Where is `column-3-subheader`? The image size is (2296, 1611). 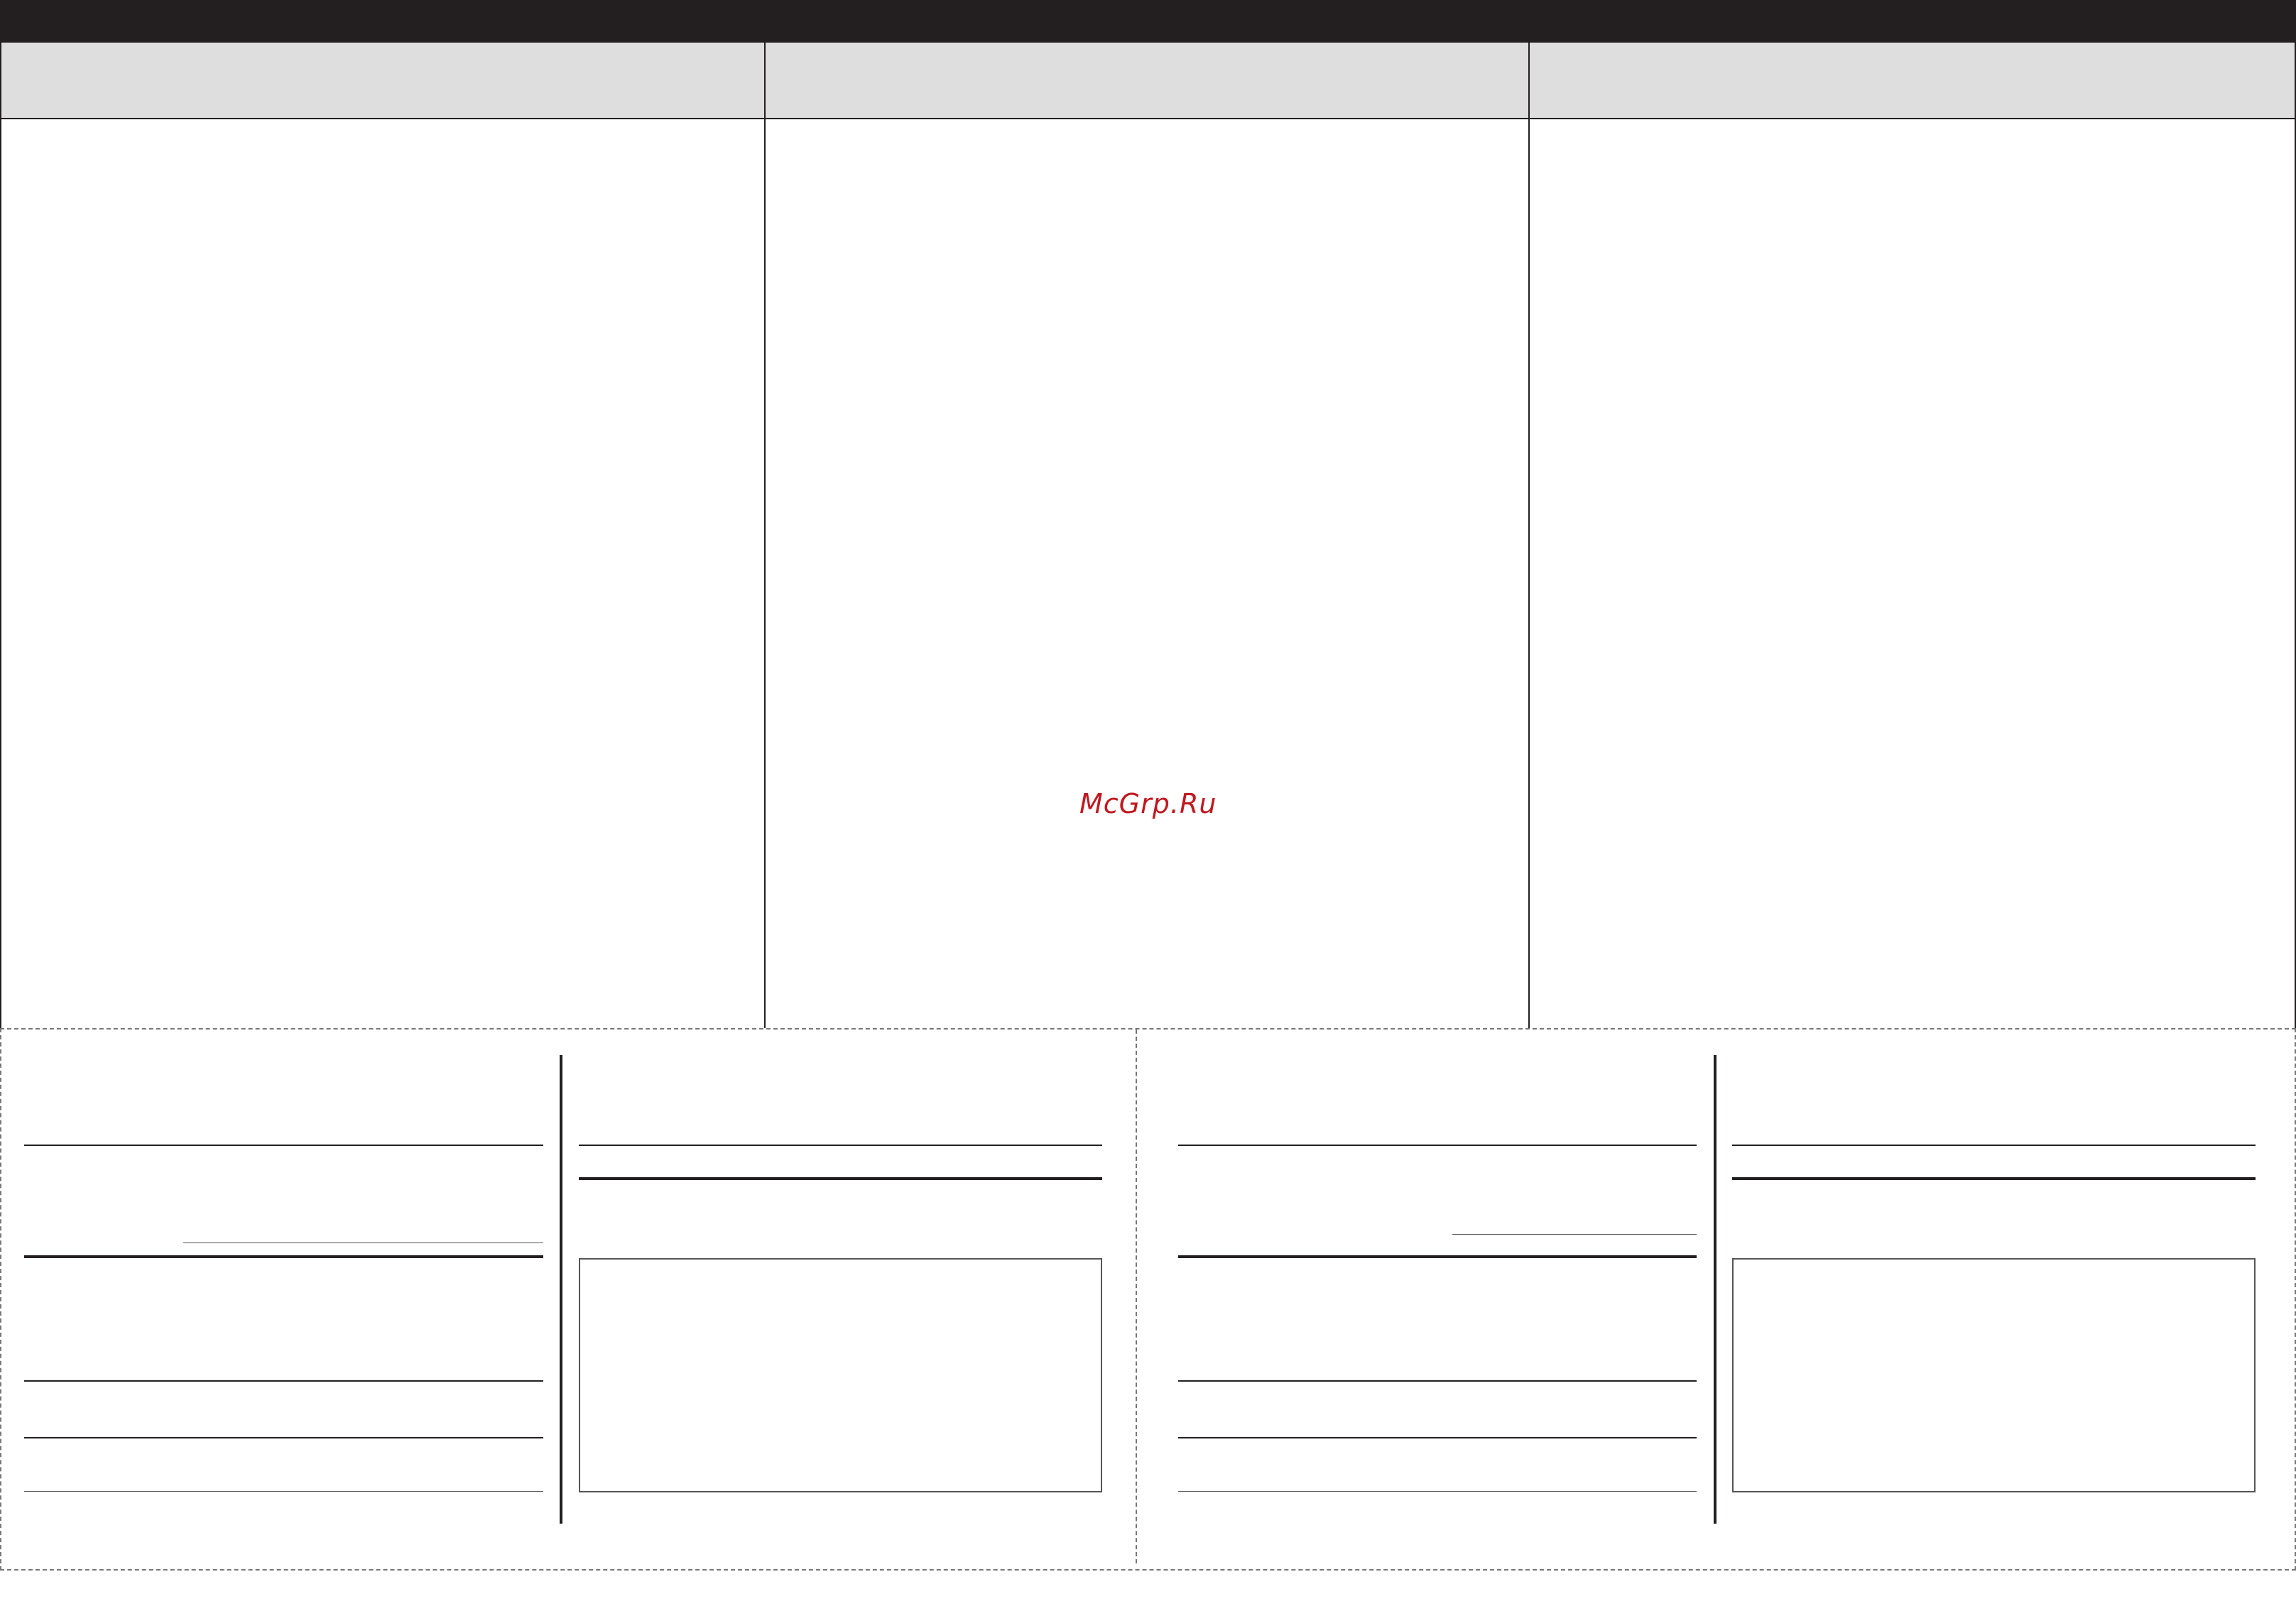
column-3-subheader is located at coordinates (1913, 80).